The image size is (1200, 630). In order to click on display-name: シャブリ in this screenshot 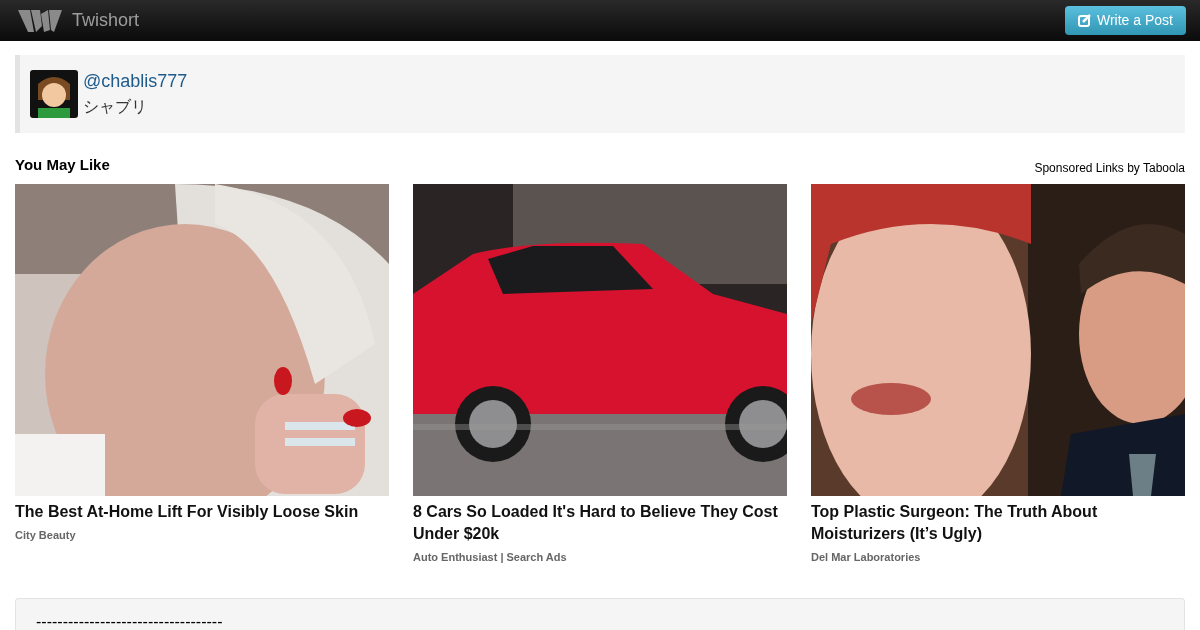, I will do `click(115, 107)`.